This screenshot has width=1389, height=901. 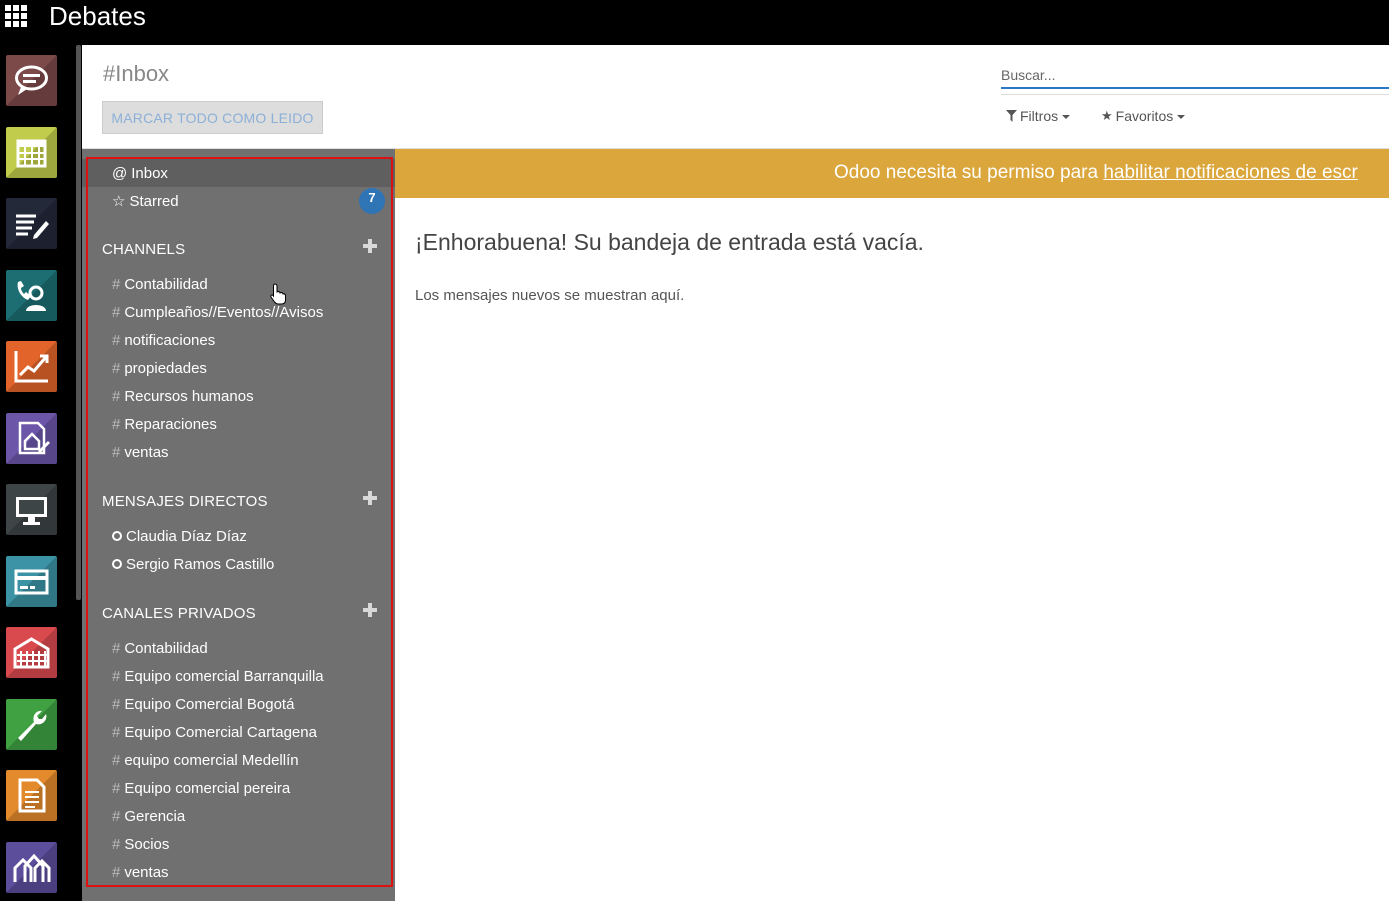 I want to click on trend-chart-icon, so click(x=31, y=367).